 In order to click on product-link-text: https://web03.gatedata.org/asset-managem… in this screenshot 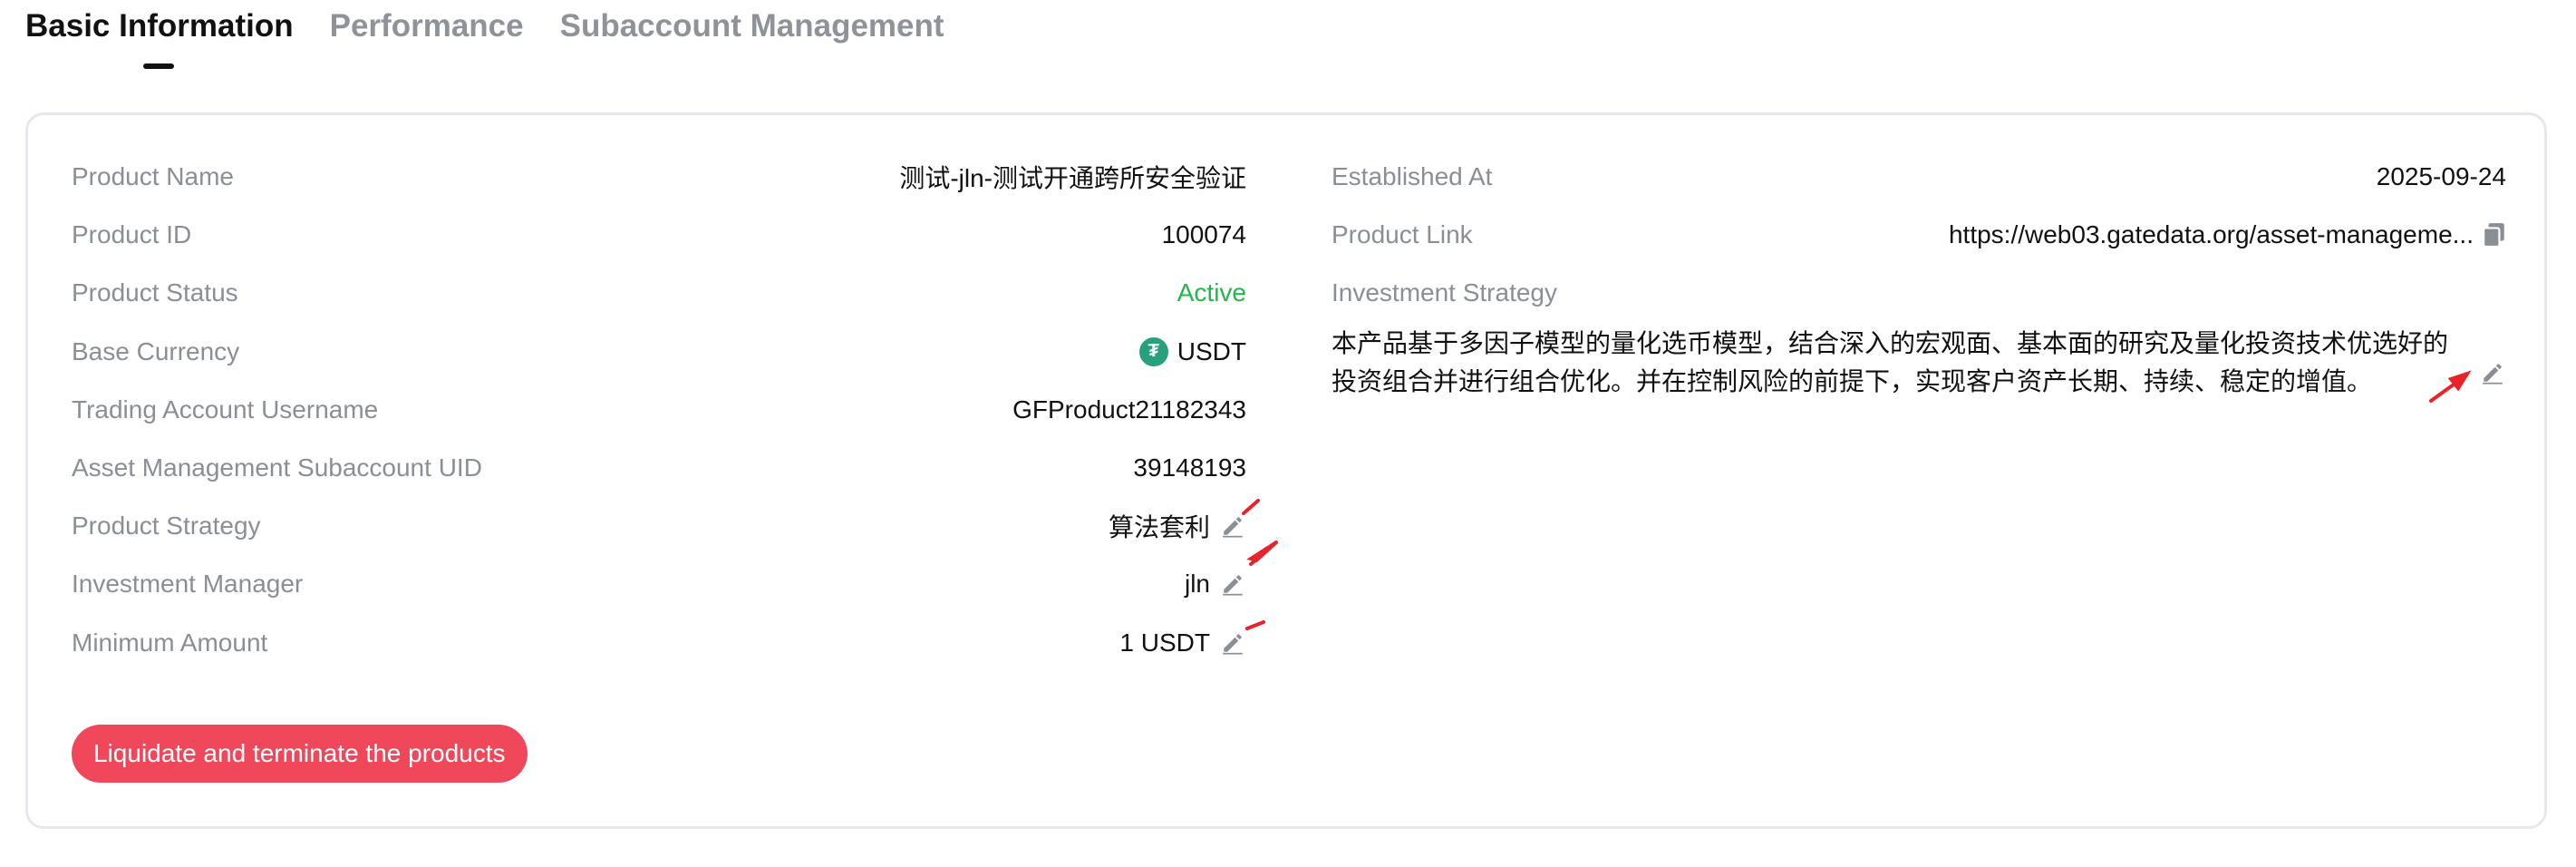, I will do `click(2211, 234)`.